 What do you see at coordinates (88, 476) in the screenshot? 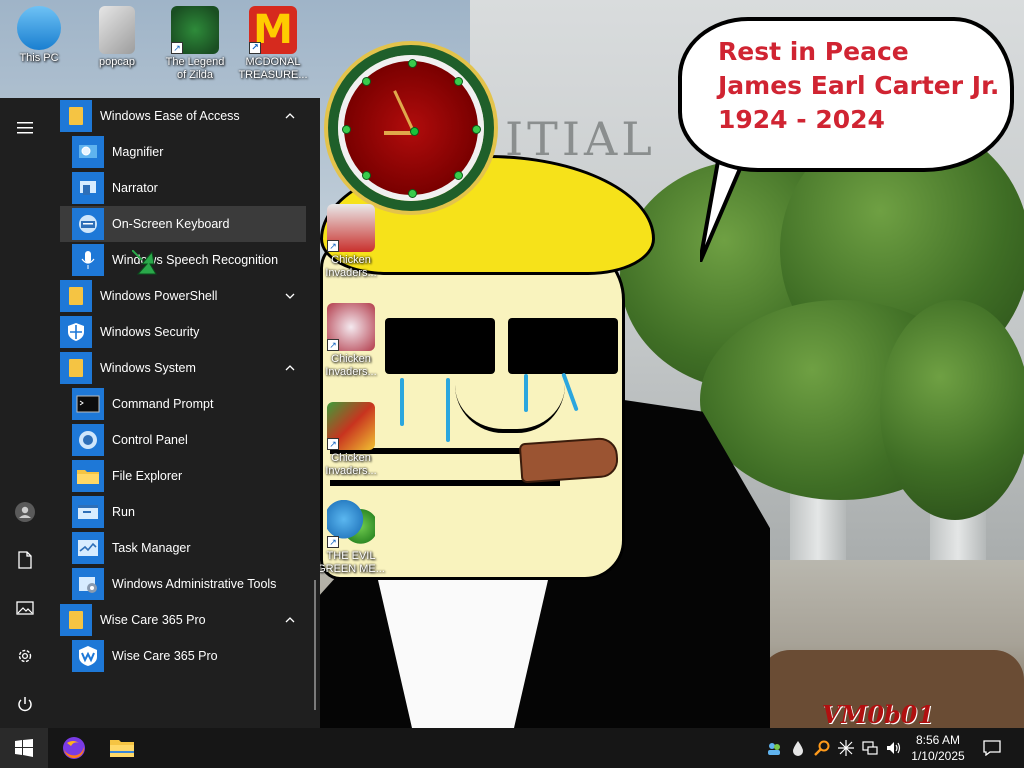
I see `file-explorer-folder-icon` at bounding box center [88, 476].